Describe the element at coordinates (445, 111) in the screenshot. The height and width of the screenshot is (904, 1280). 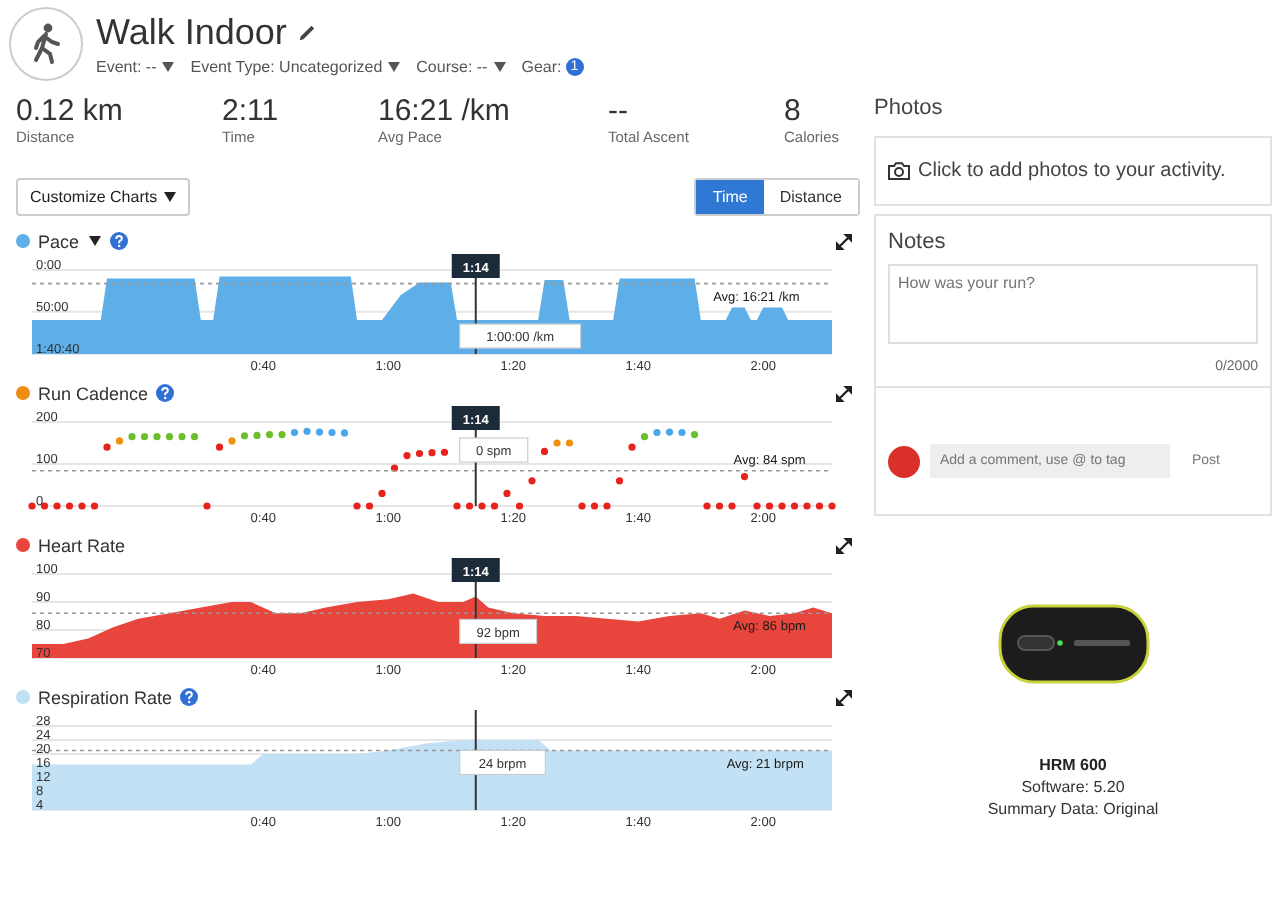
I see `stat-value: 16:21 /km` at that location.